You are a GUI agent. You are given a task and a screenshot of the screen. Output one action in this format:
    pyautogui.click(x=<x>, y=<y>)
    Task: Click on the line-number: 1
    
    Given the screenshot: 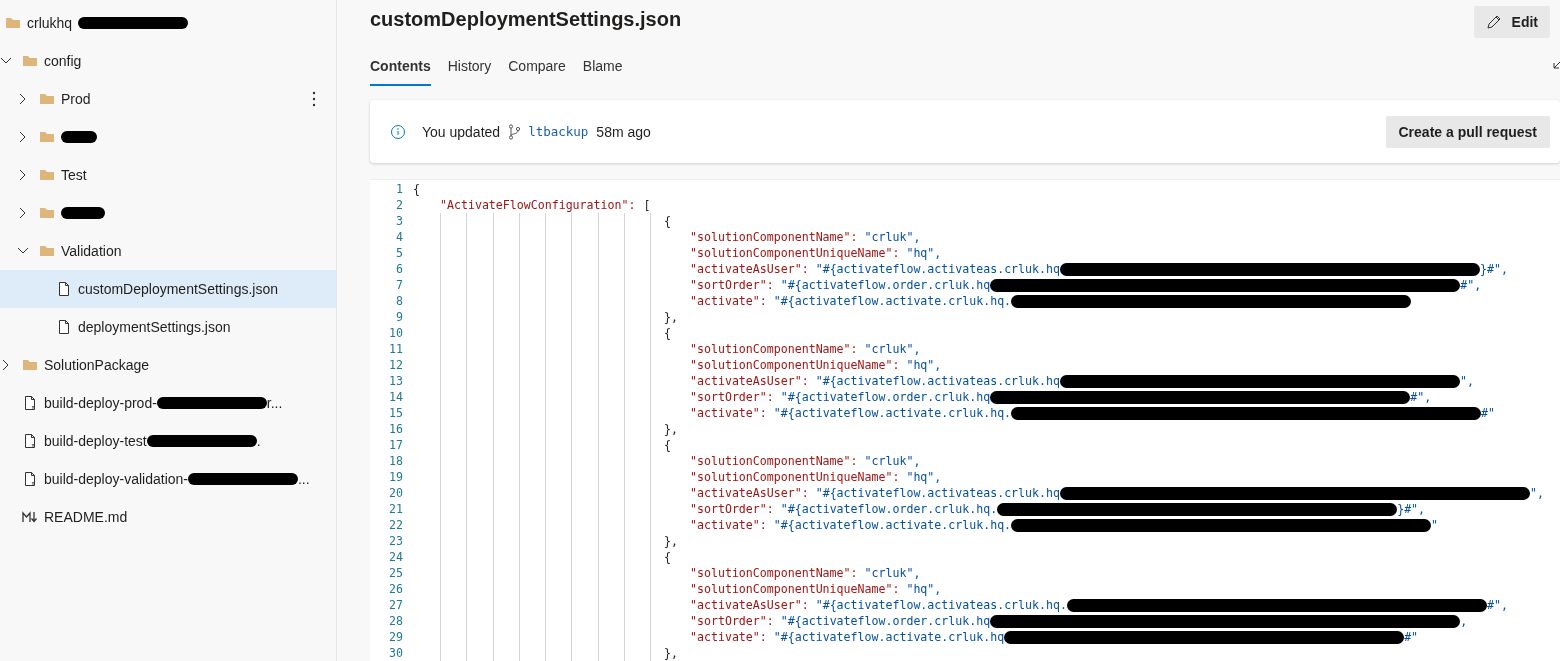 What is the action you would take?
    pyautogui.click(x=399, y=189)
    